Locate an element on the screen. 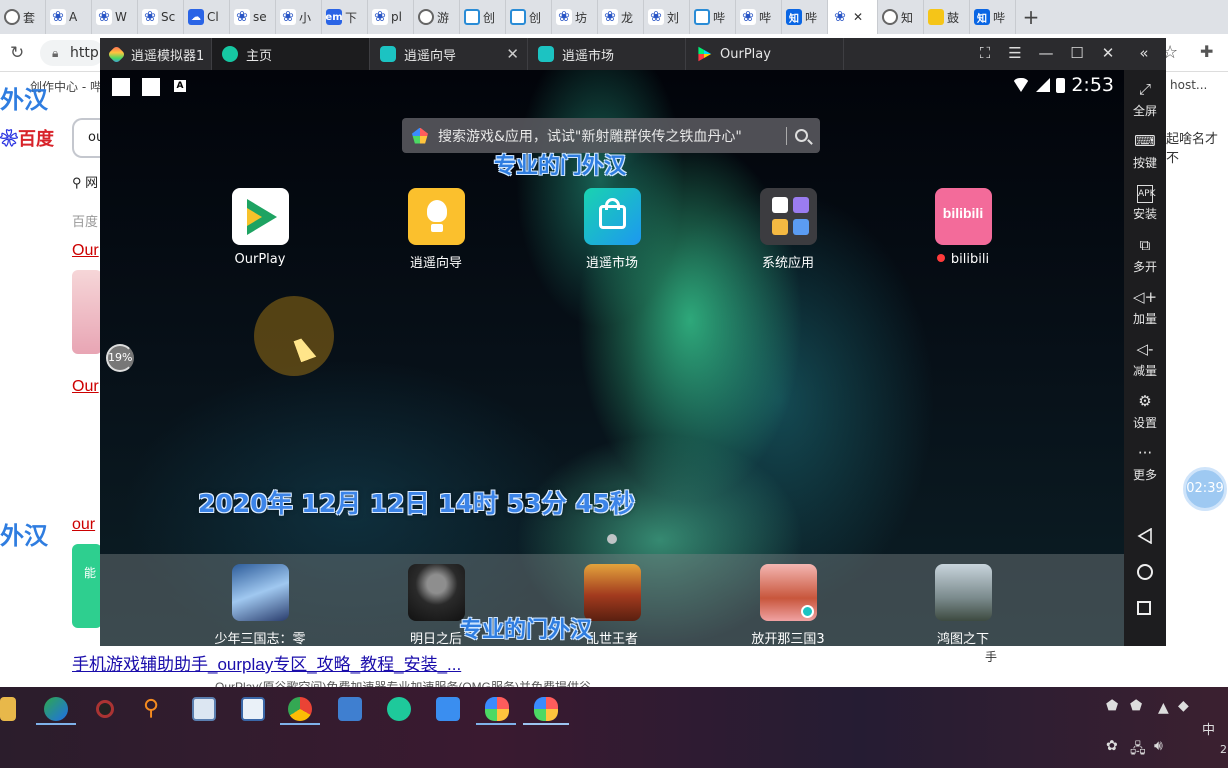 This screenshot has height=768, width=1228. app-xiaoyao-market: 逍遥市场 is located at coordinates (612, 229).